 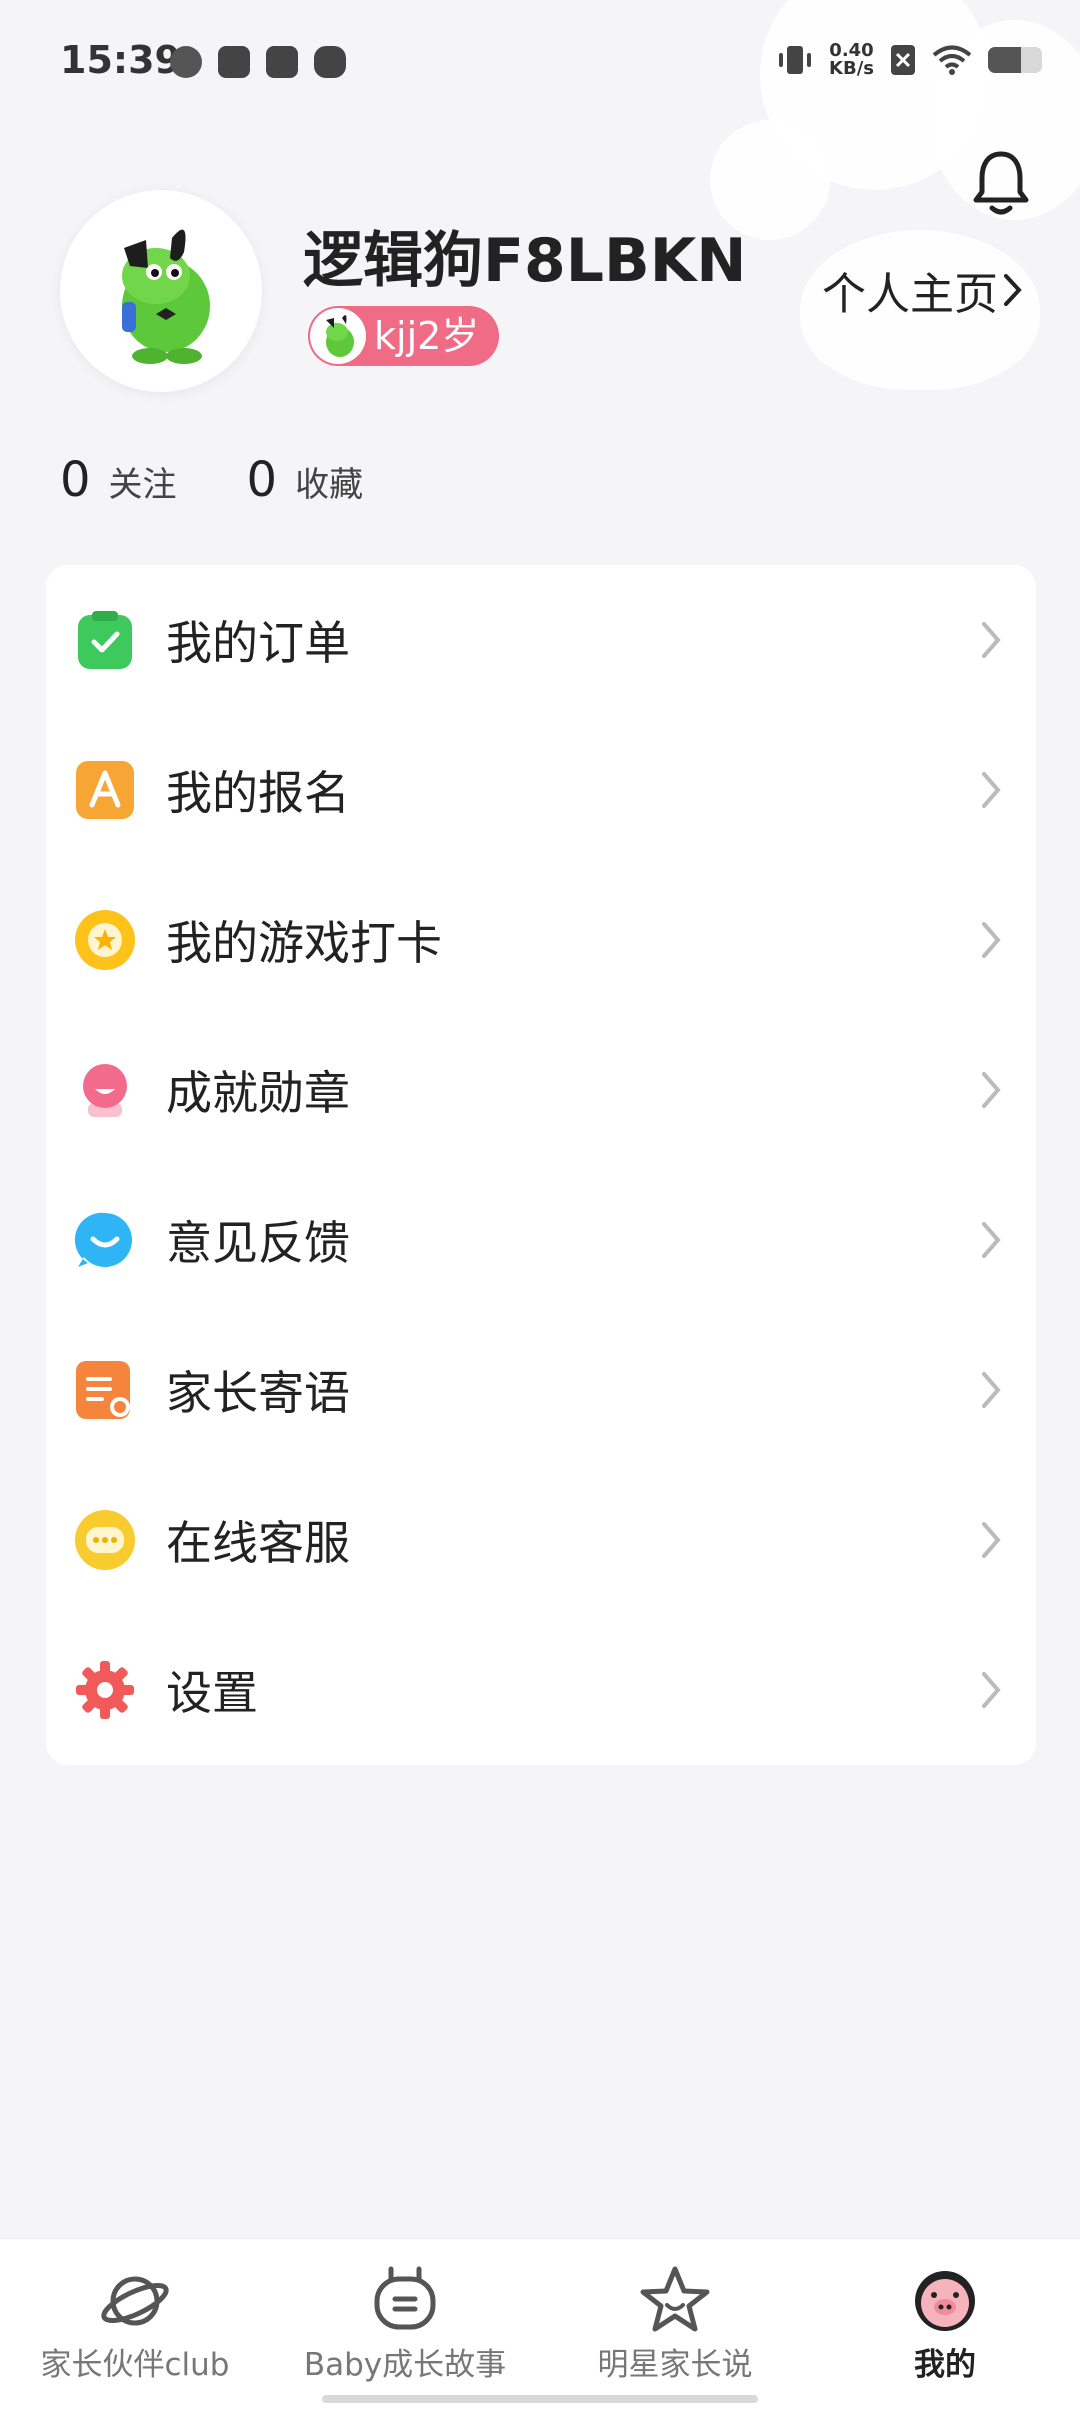 What do you see at coordinates (258, 1093) in the screenshot?
I see `menu-label: 成就勋章` at bounding box center [258, 1093].